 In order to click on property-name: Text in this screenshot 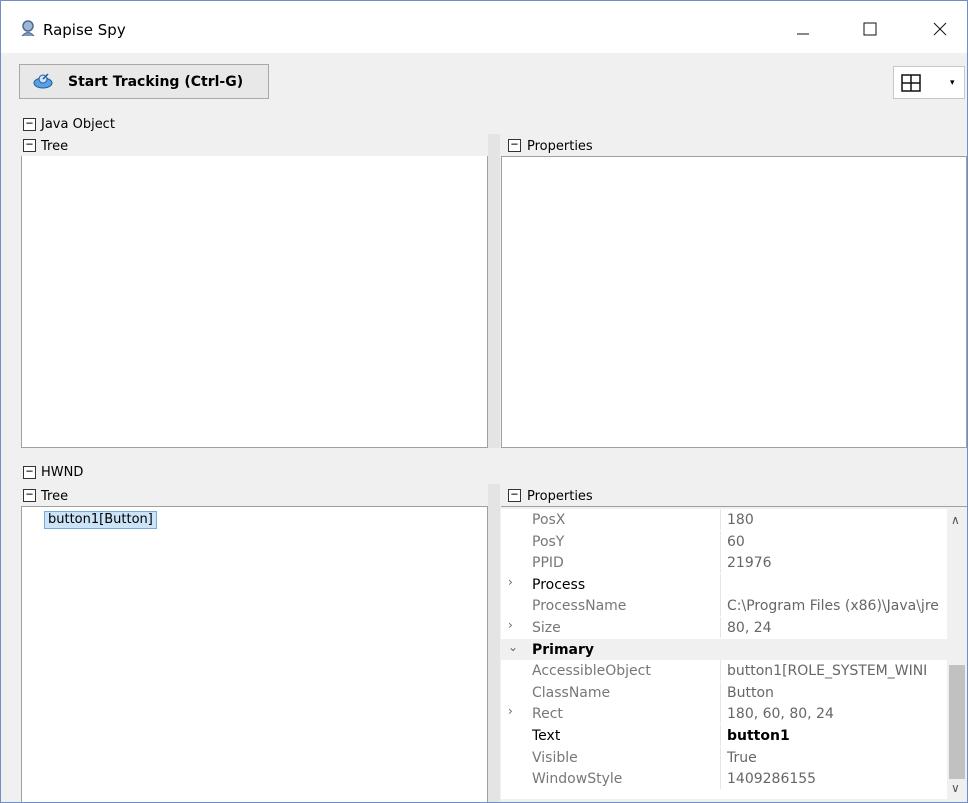, I will do `click(546, 736)`.